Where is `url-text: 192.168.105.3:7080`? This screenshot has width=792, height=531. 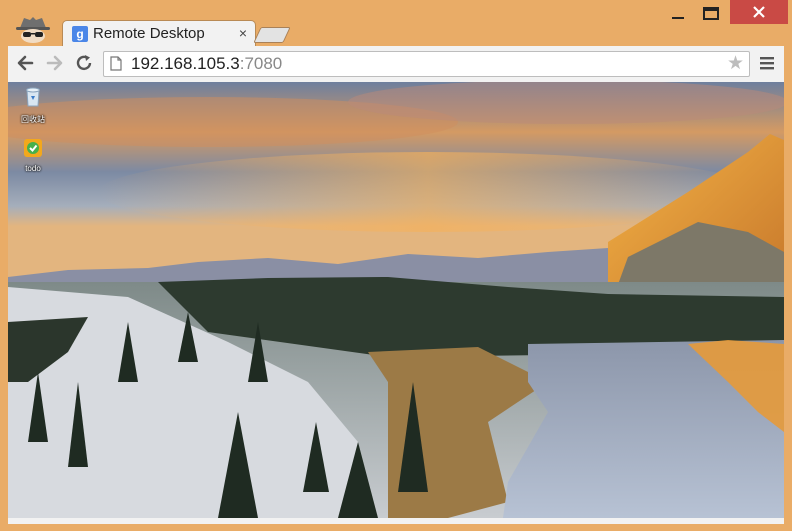
url-text: 192.168.105.3:7080 is located at coordinates (206, 64).